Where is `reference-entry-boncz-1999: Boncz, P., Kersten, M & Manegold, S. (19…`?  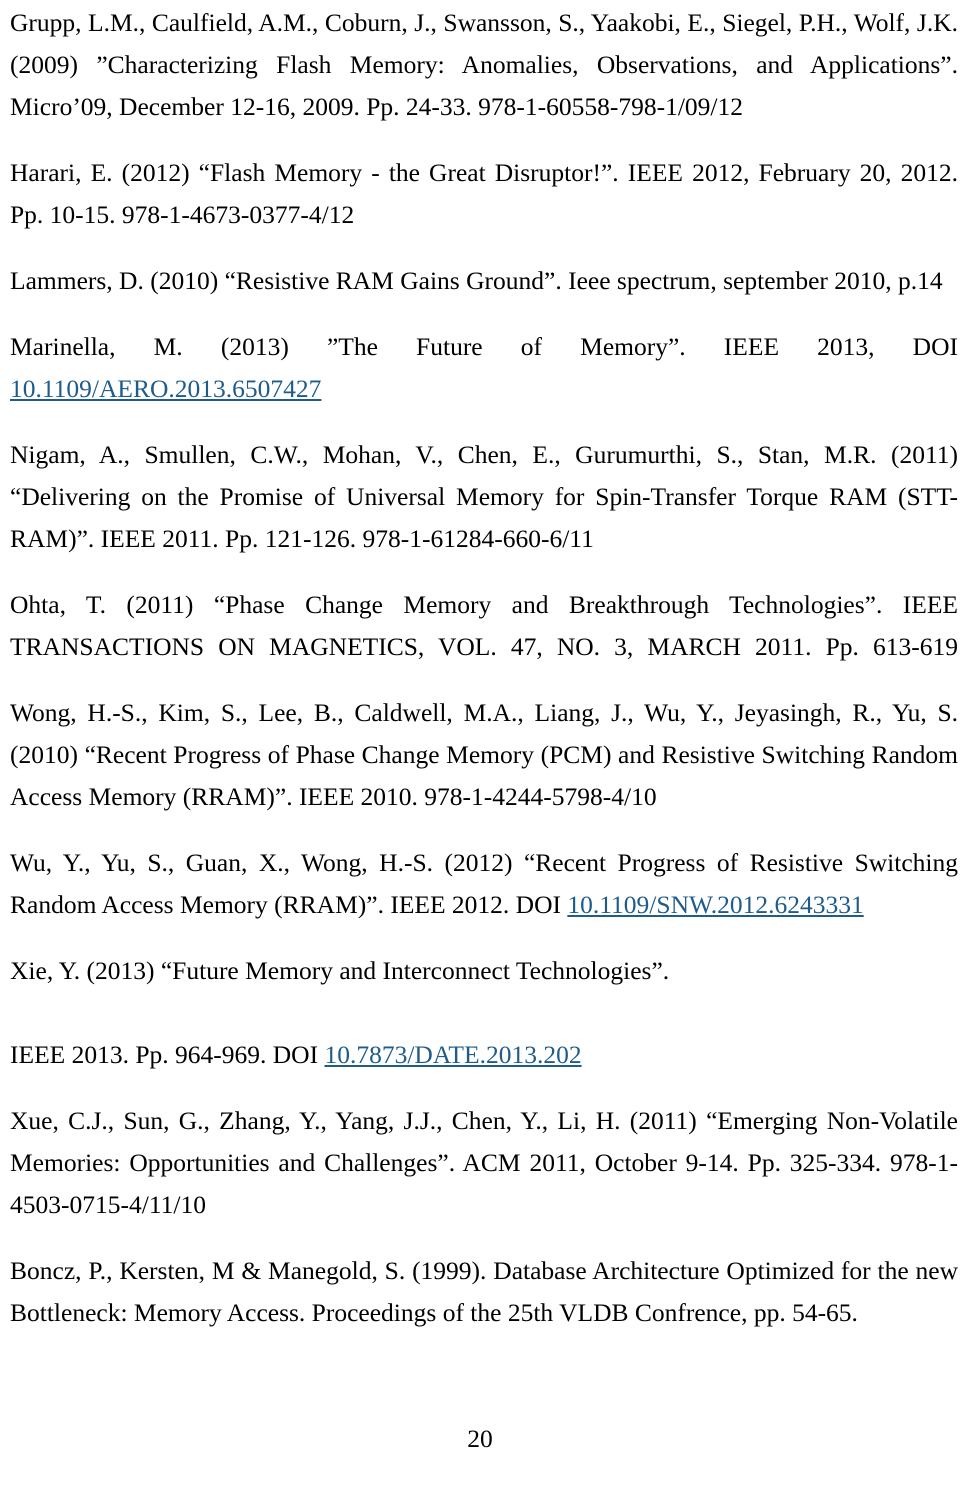 reference-entry-boncz-1999: Boncz, P., Kersten, M & Manegold, S. (19… is located at coordinates (484, 1292).